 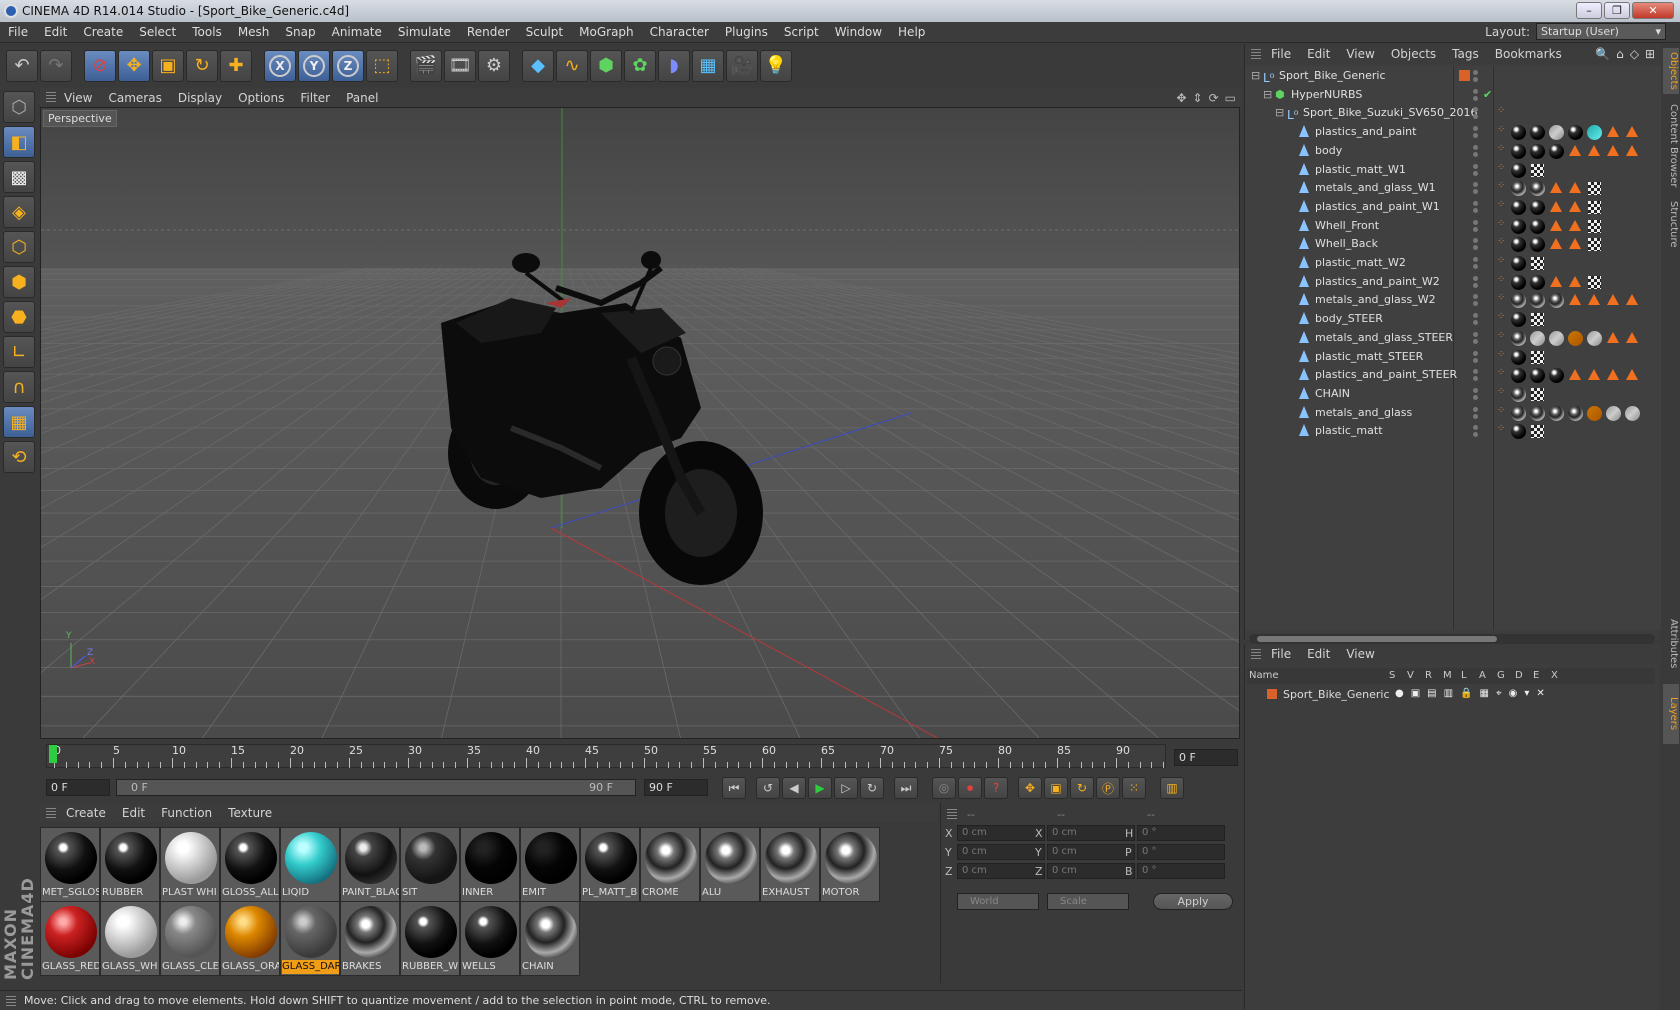 What do you see at coordinates (1589, 10) in the screenshot?
I see `minimize-button: –` at bounding box center [1589, 10].